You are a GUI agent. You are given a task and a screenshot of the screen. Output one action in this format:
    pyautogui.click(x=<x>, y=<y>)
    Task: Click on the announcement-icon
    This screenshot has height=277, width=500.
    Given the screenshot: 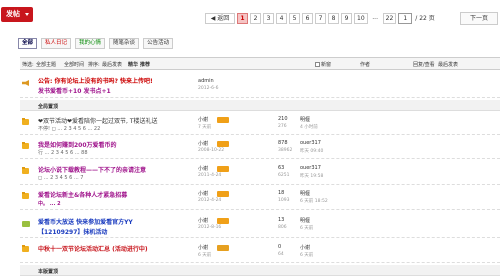 What is the action you would take?
    pyautogui.click(x=25, y=83)
    